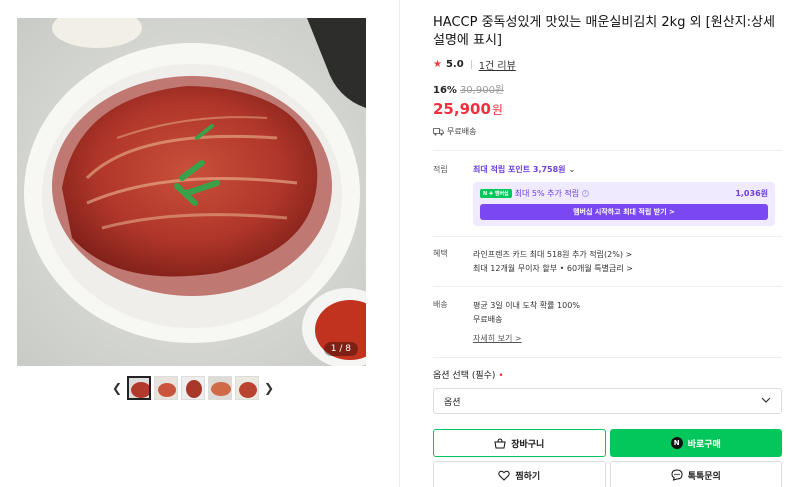  I want to click on talk-inquiry-label: 톡톡문의, so click(704, 476).